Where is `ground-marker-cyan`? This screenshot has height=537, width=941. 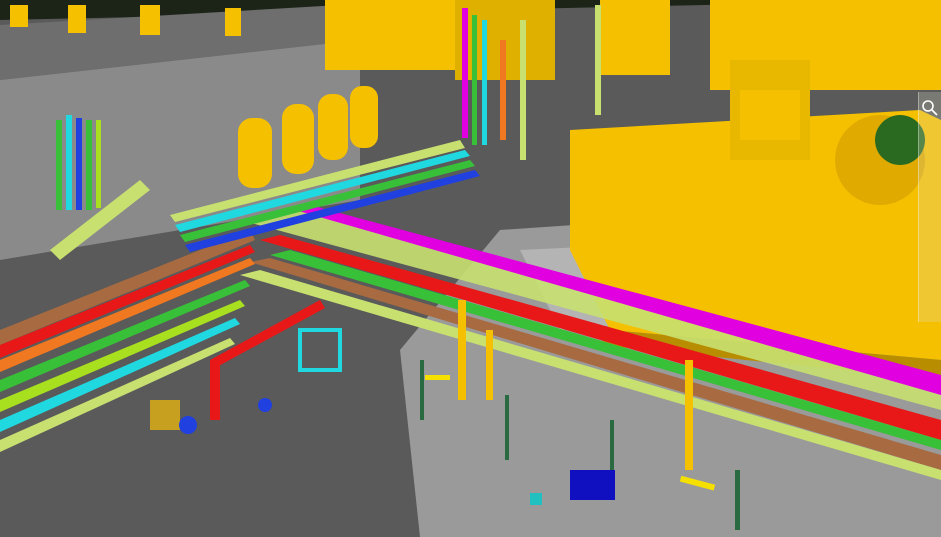
ground-marker-cyan is located at coordinates (536, 499).